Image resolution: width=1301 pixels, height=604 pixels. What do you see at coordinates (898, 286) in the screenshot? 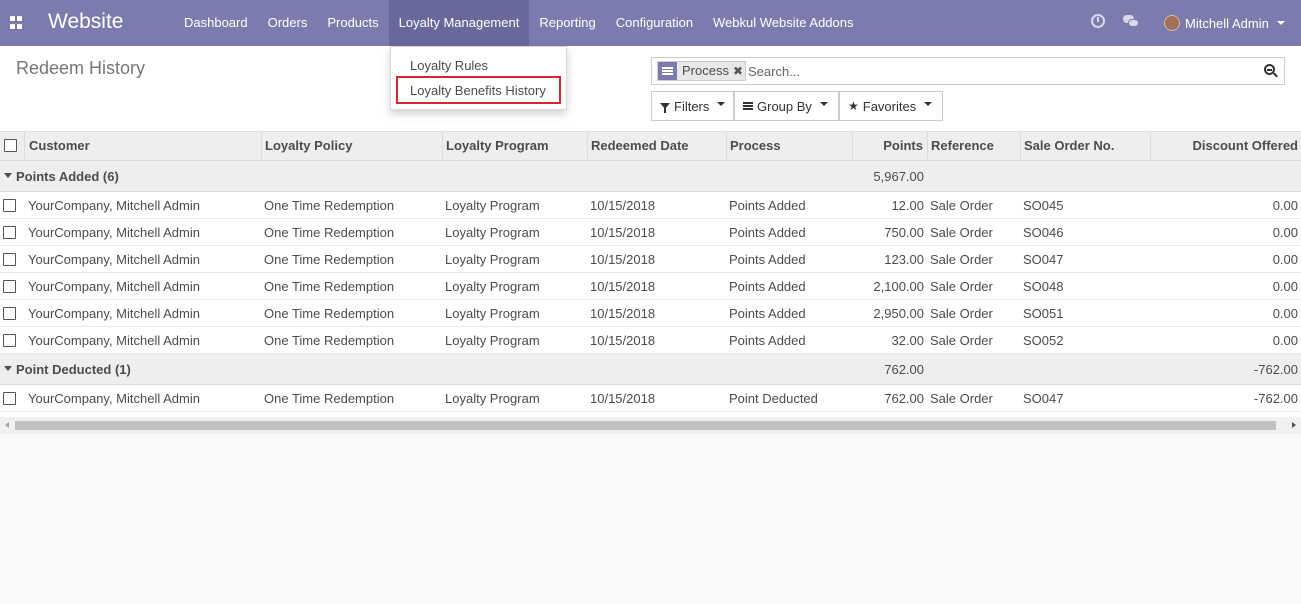
I see `cell-points: 2,100.00` at bounding box center [898, 286].